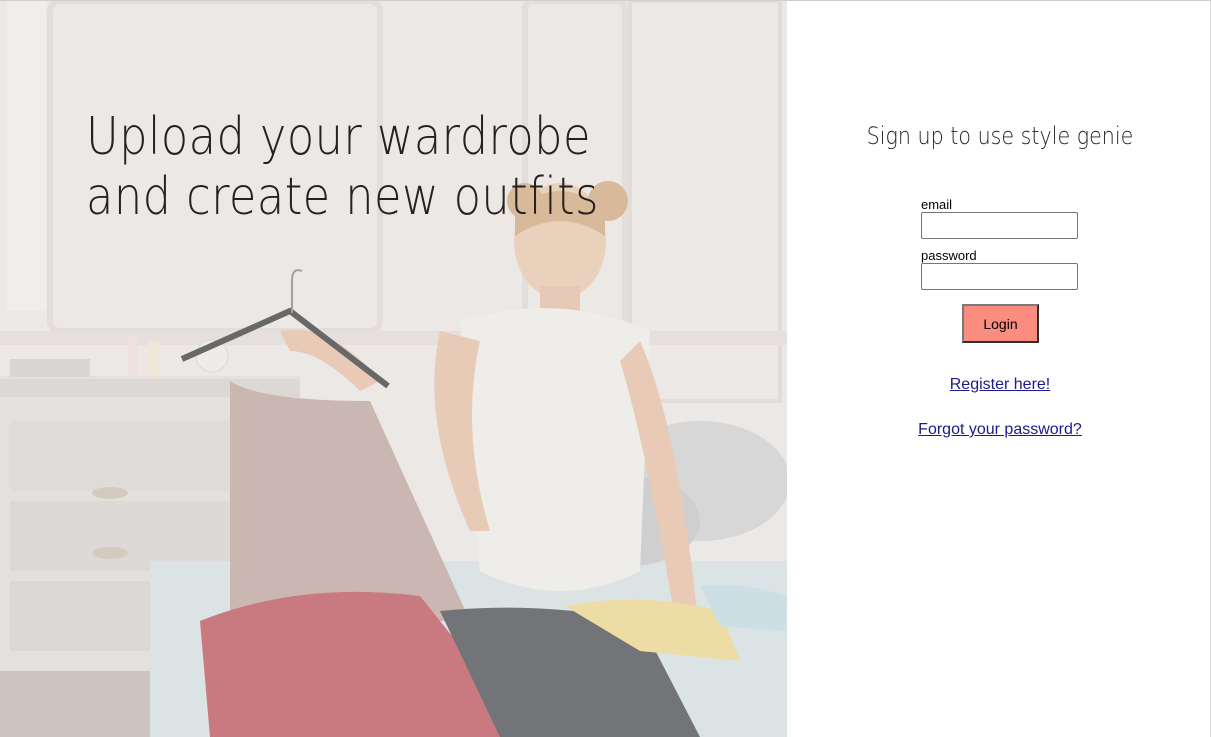 The height and width of the screenshot is (737, 1211). What do you see at coordinates (937, 204) in the screenshot?
I see `email-label: email` at bounding box center [937, 204].